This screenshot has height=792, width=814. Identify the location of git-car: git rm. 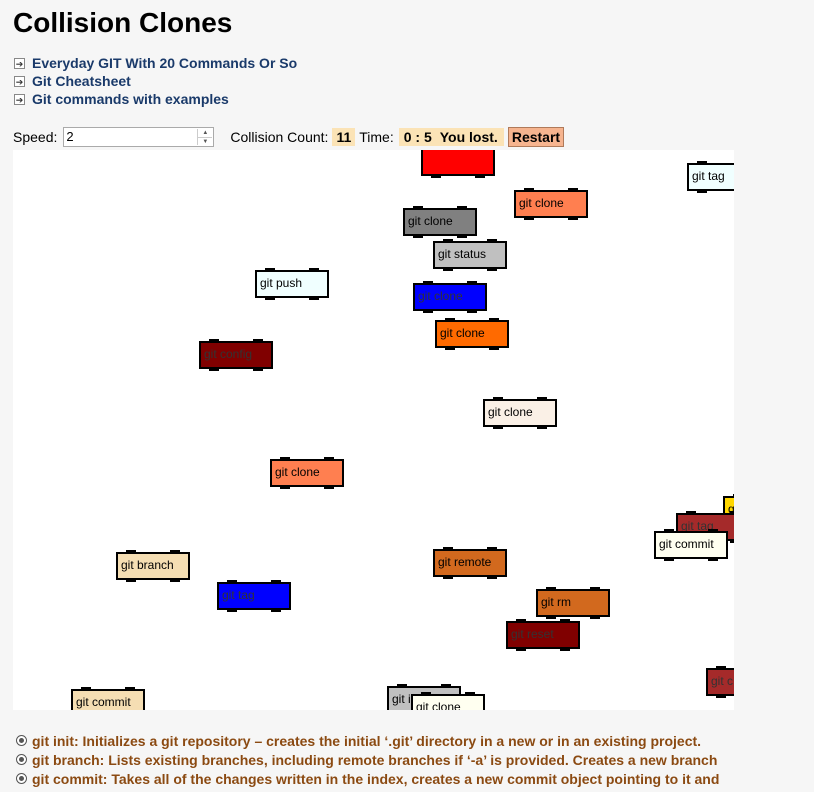
(573, 603).